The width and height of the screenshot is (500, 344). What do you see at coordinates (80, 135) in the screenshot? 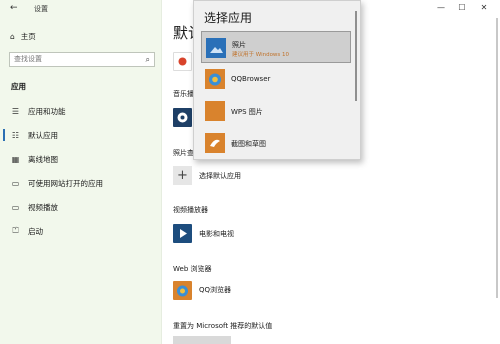
I see `sidebar-item-default-apps: ☷ 默认应用` at bounding box center [80, 135].